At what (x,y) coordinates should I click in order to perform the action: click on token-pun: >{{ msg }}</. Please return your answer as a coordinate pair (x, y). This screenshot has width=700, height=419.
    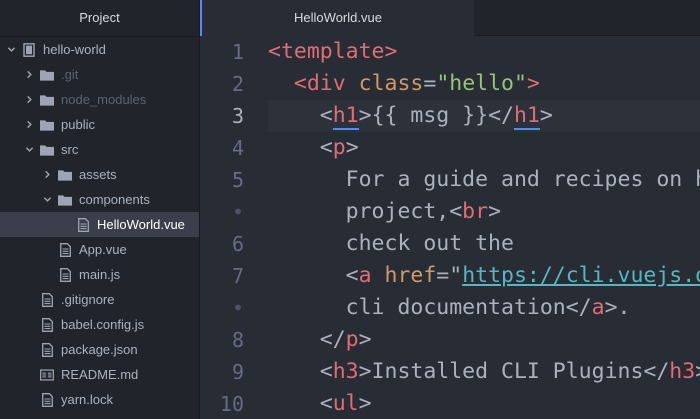
    Looking at the image, I should click on (436, 115).